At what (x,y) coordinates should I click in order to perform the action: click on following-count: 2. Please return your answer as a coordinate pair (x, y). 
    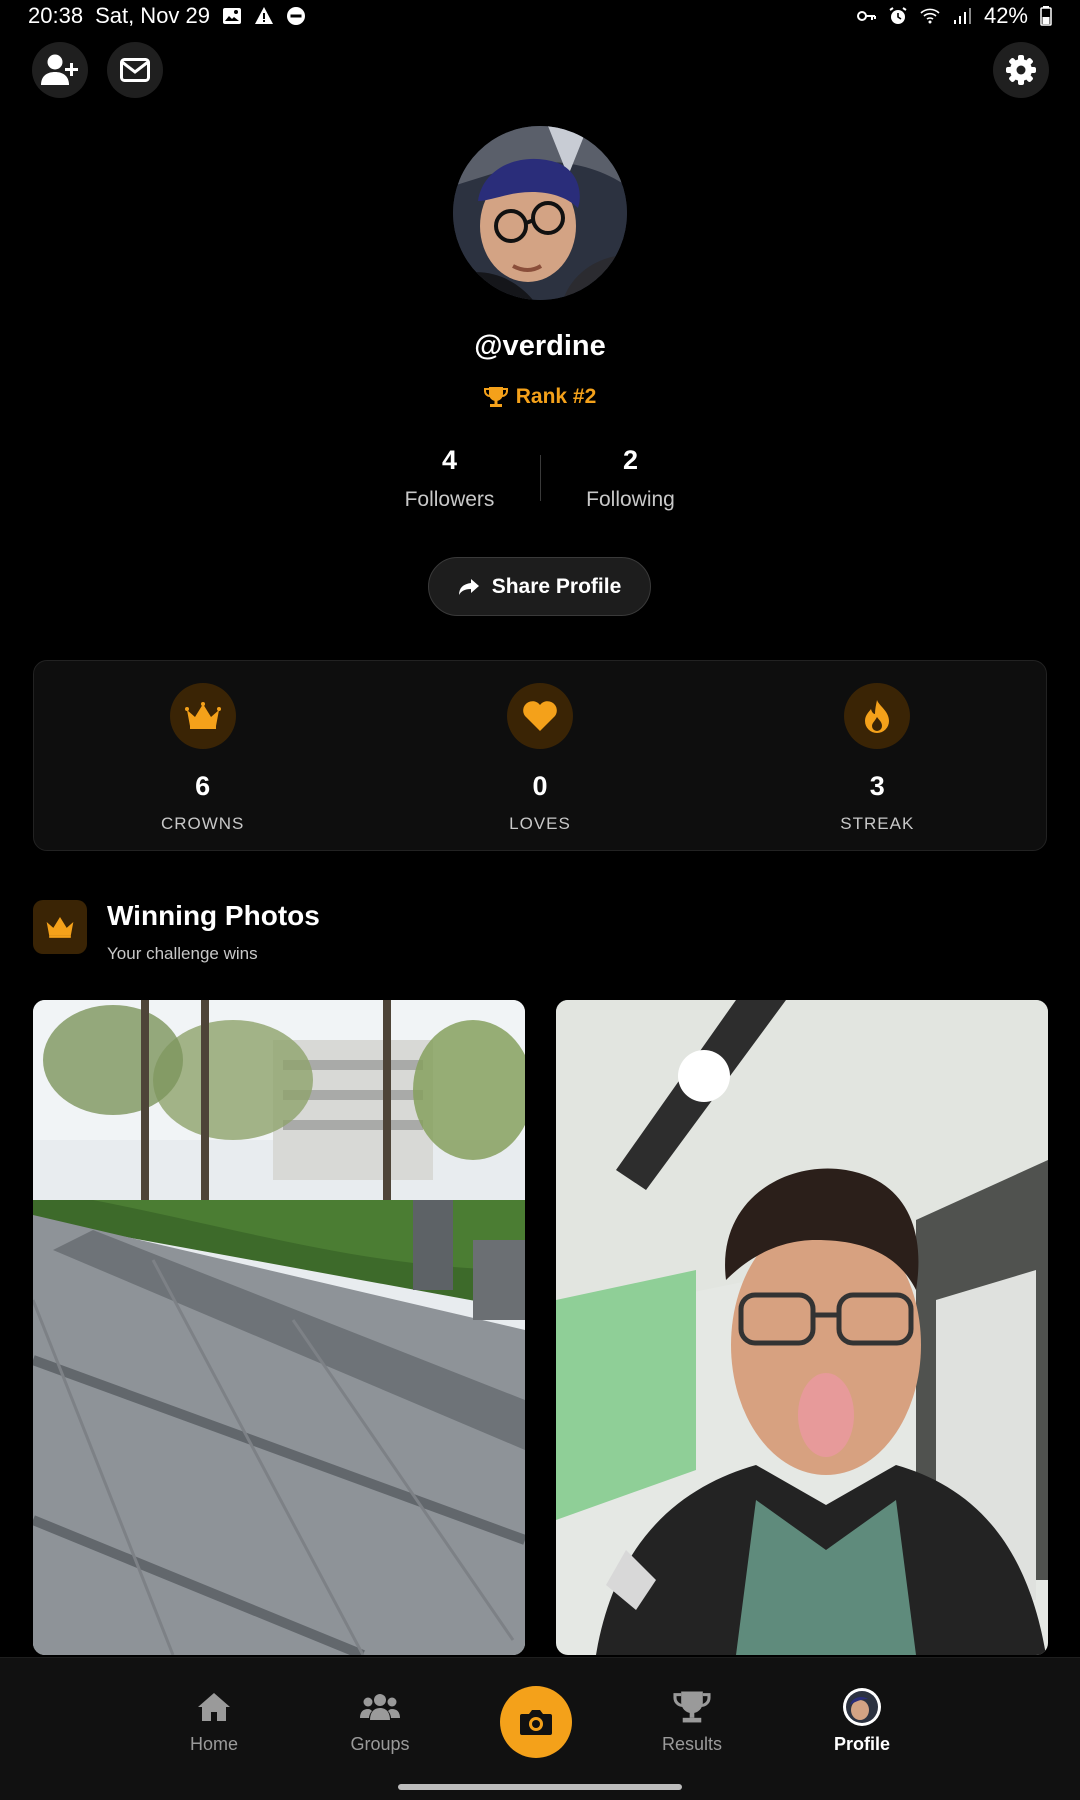
    Looking at the image, I should click on (630, 460).